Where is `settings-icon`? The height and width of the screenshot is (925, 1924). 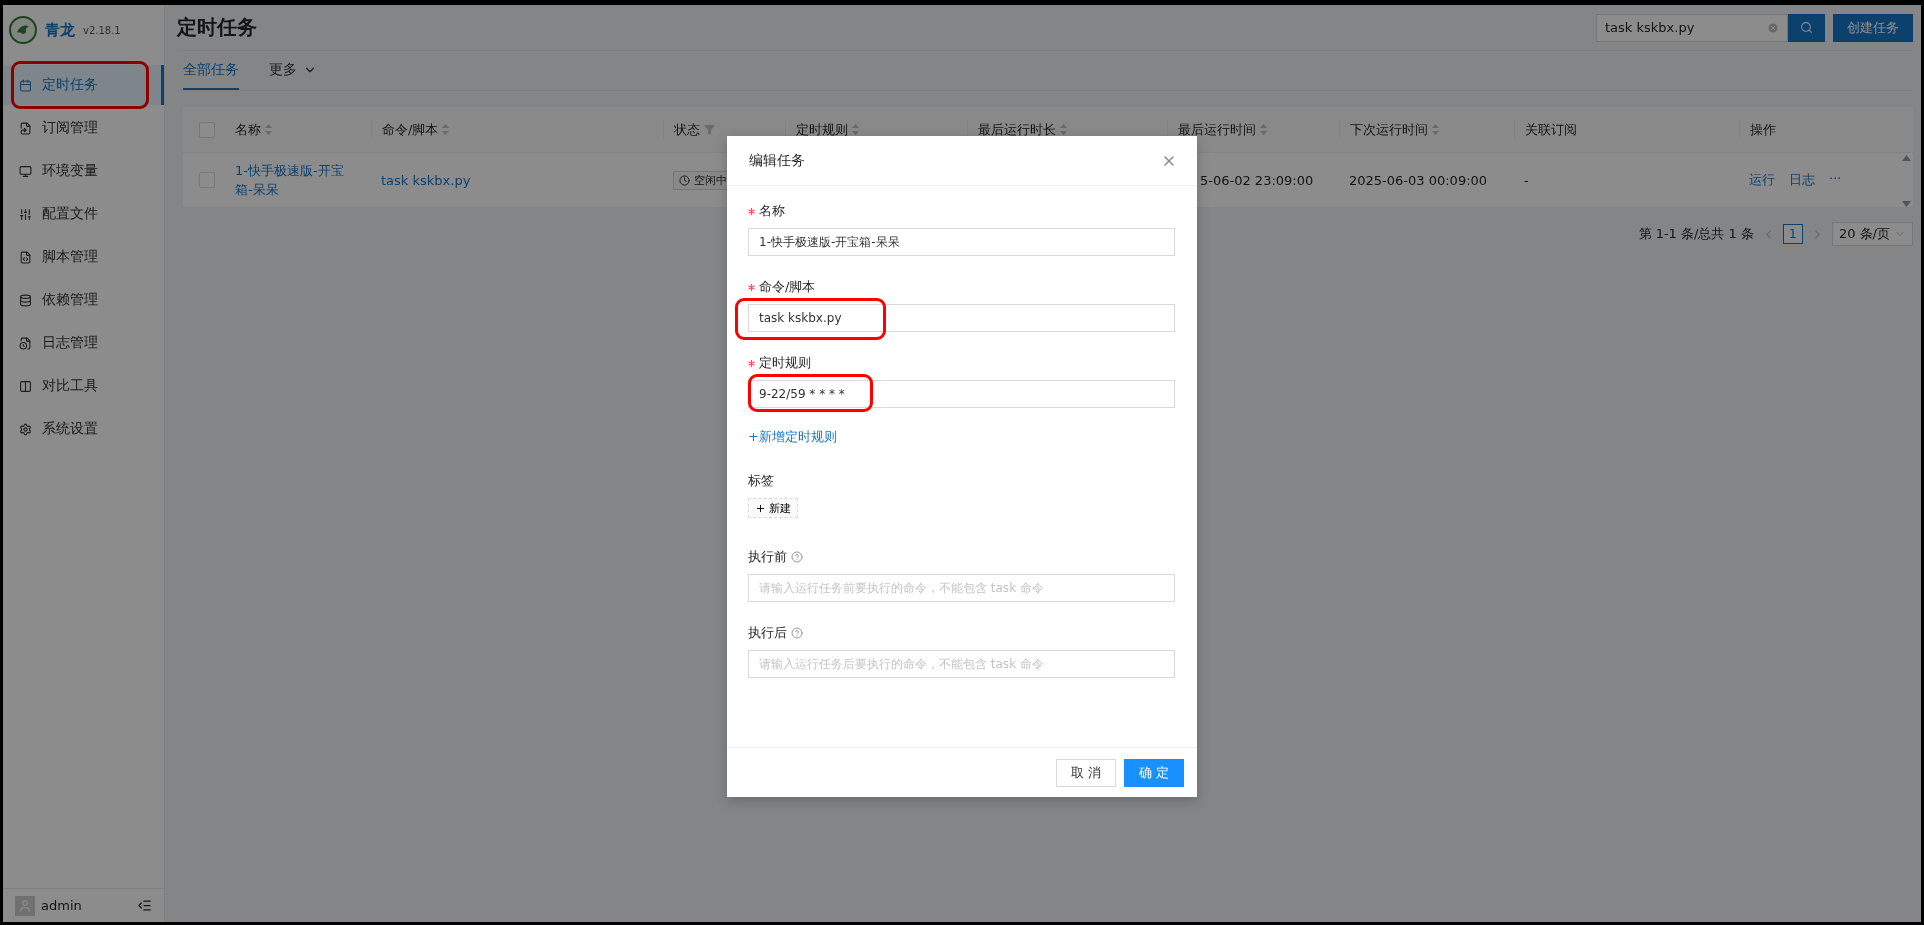
settings-icon is located at coordinates (25, 429).